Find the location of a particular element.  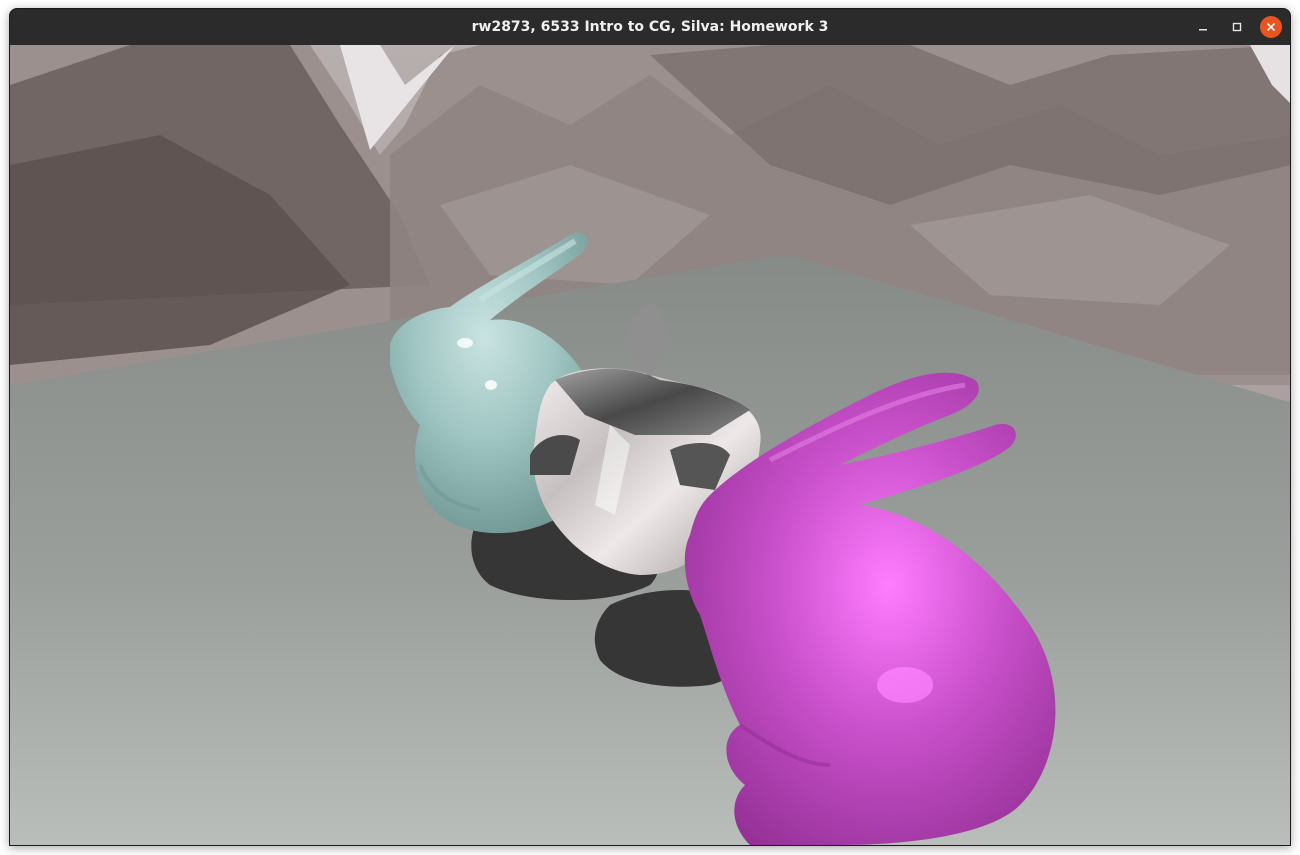

maximize-icon is located at coordinates (1237, 27).